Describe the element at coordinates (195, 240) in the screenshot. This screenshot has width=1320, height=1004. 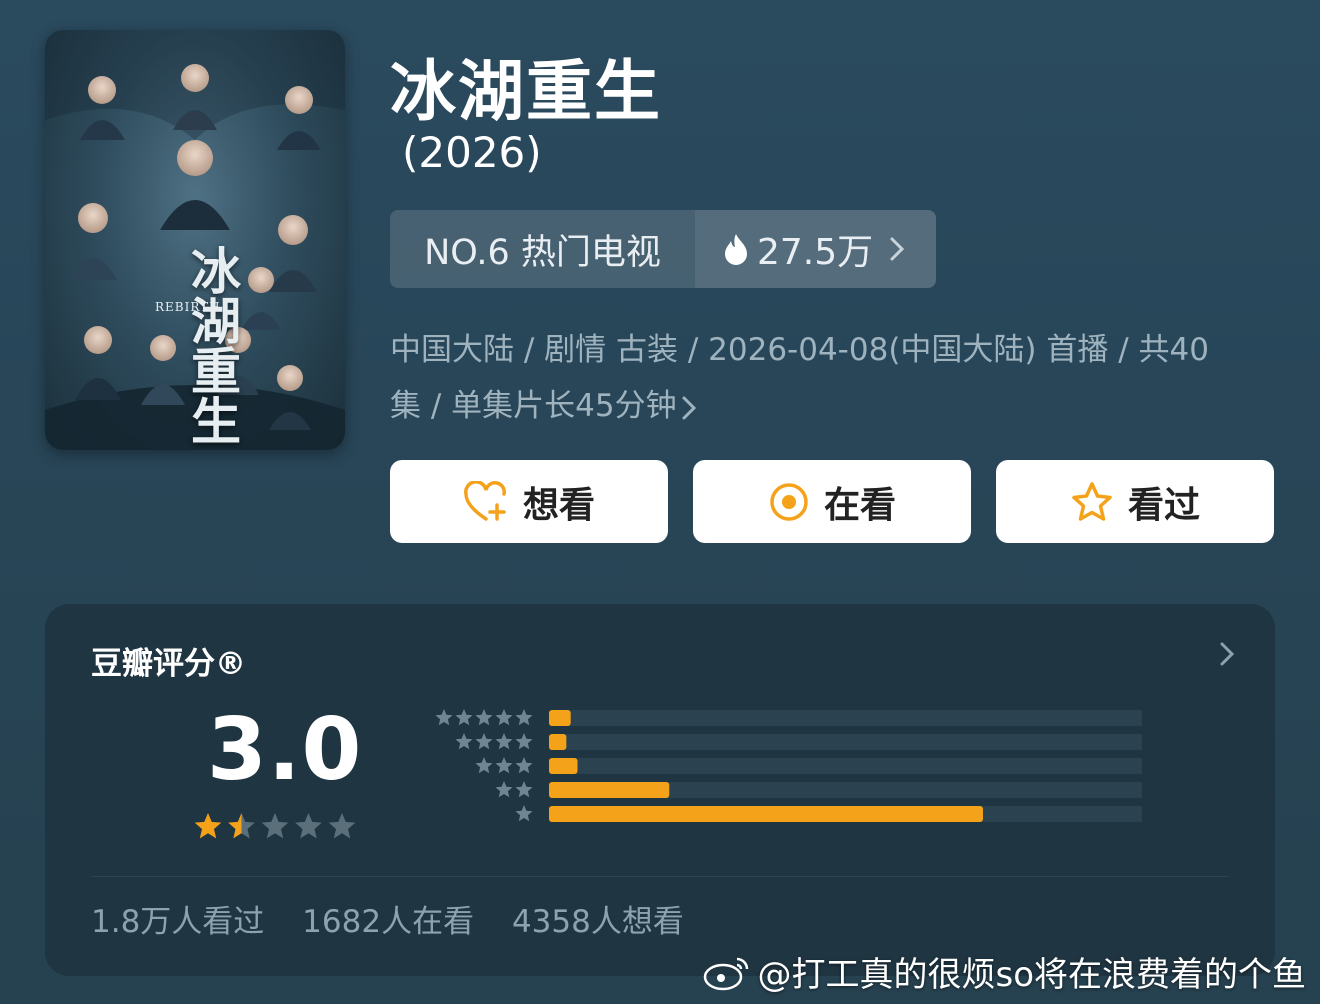
I see `poster-image: 冰湖重生 REBIRTH` at that location.